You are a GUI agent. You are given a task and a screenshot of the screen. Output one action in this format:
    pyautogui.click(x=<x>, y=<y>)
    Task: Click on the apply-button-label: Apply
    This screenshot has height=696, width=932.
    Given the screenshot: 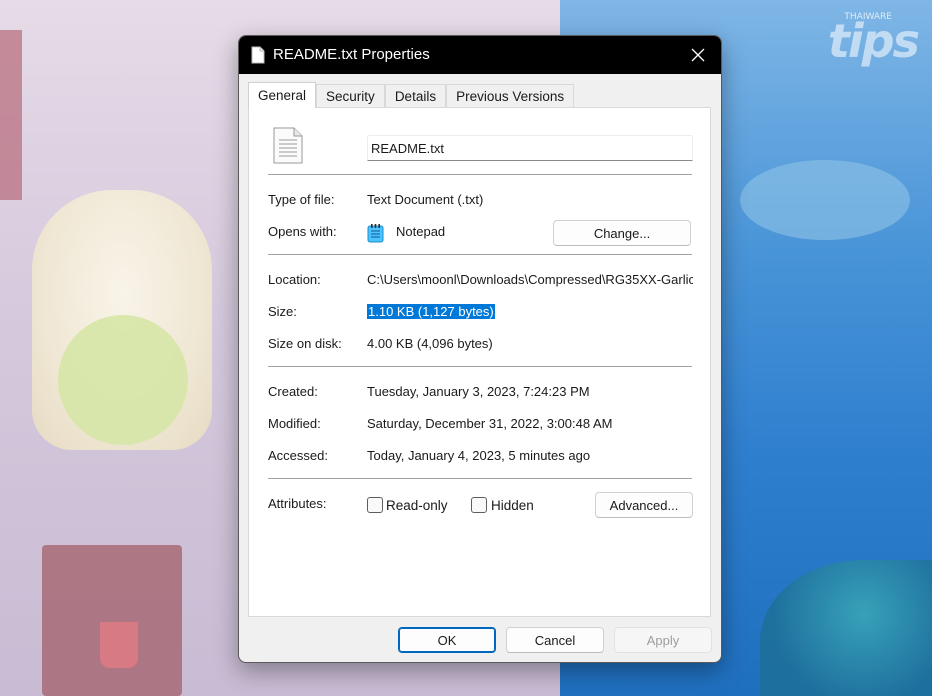 What is the action you would take?
    pyautogui.click(x=663, y=640)
    